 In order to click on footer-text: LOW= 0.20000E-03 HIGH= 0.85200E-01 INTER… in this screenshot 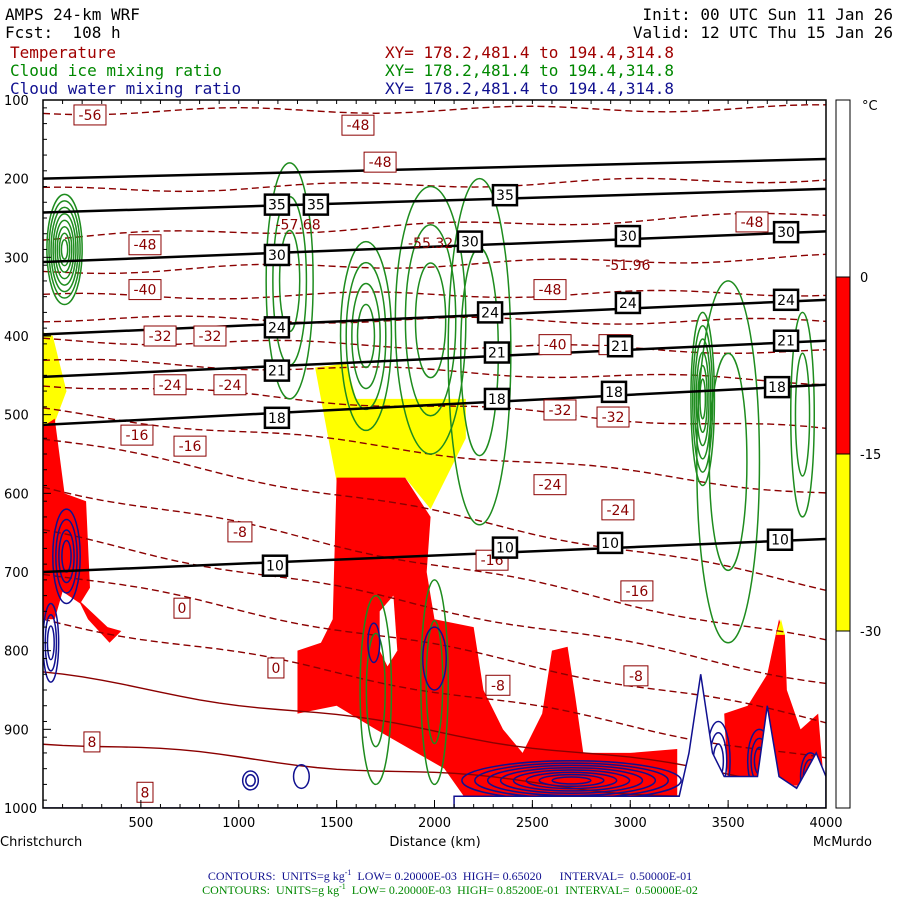, I will do `click(521, 890)`.